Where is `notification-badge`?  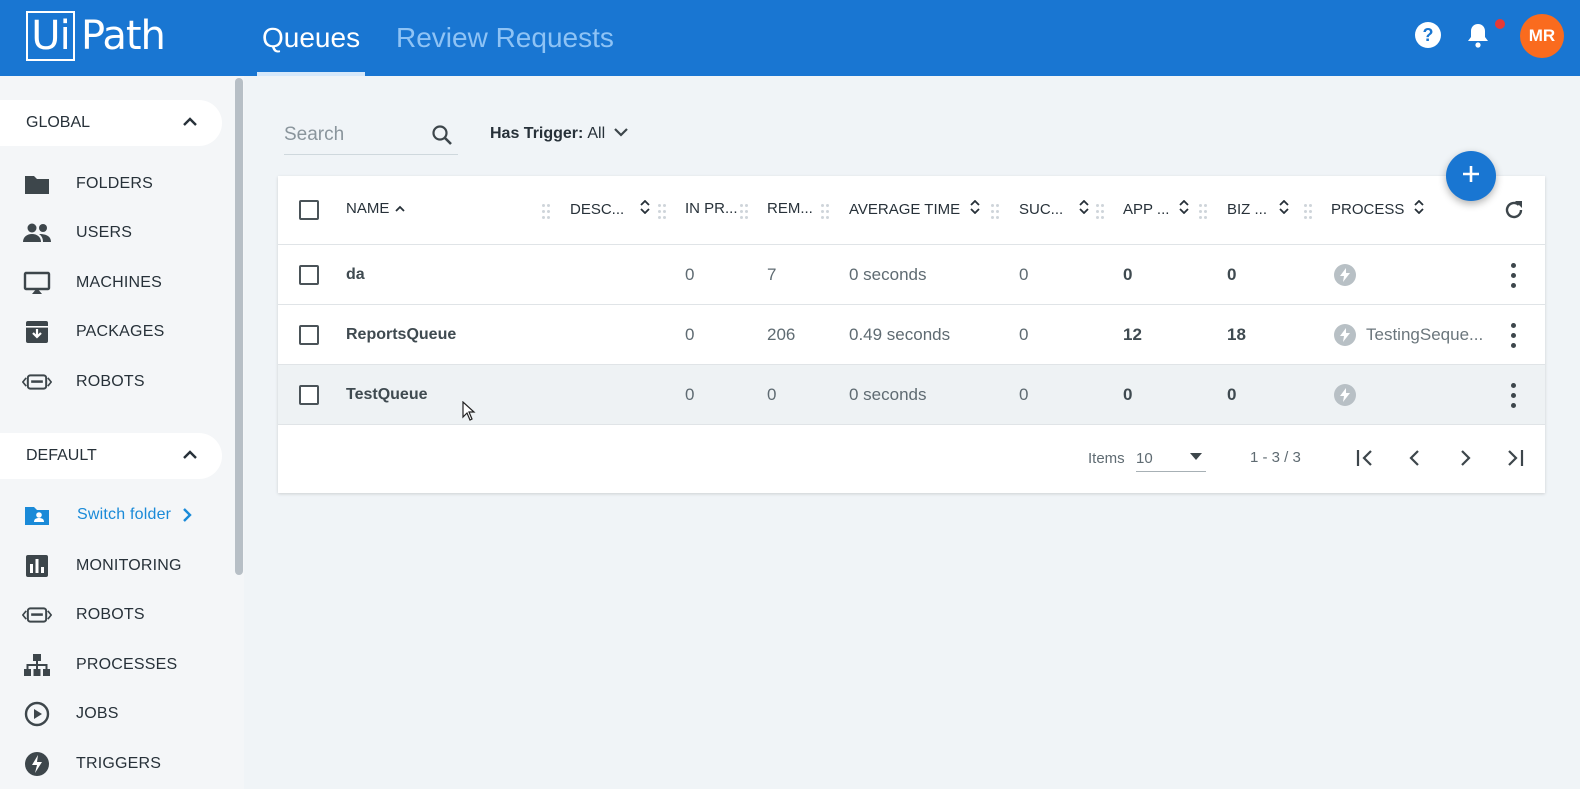
notification-badge is located at coordinates (1500, 24).